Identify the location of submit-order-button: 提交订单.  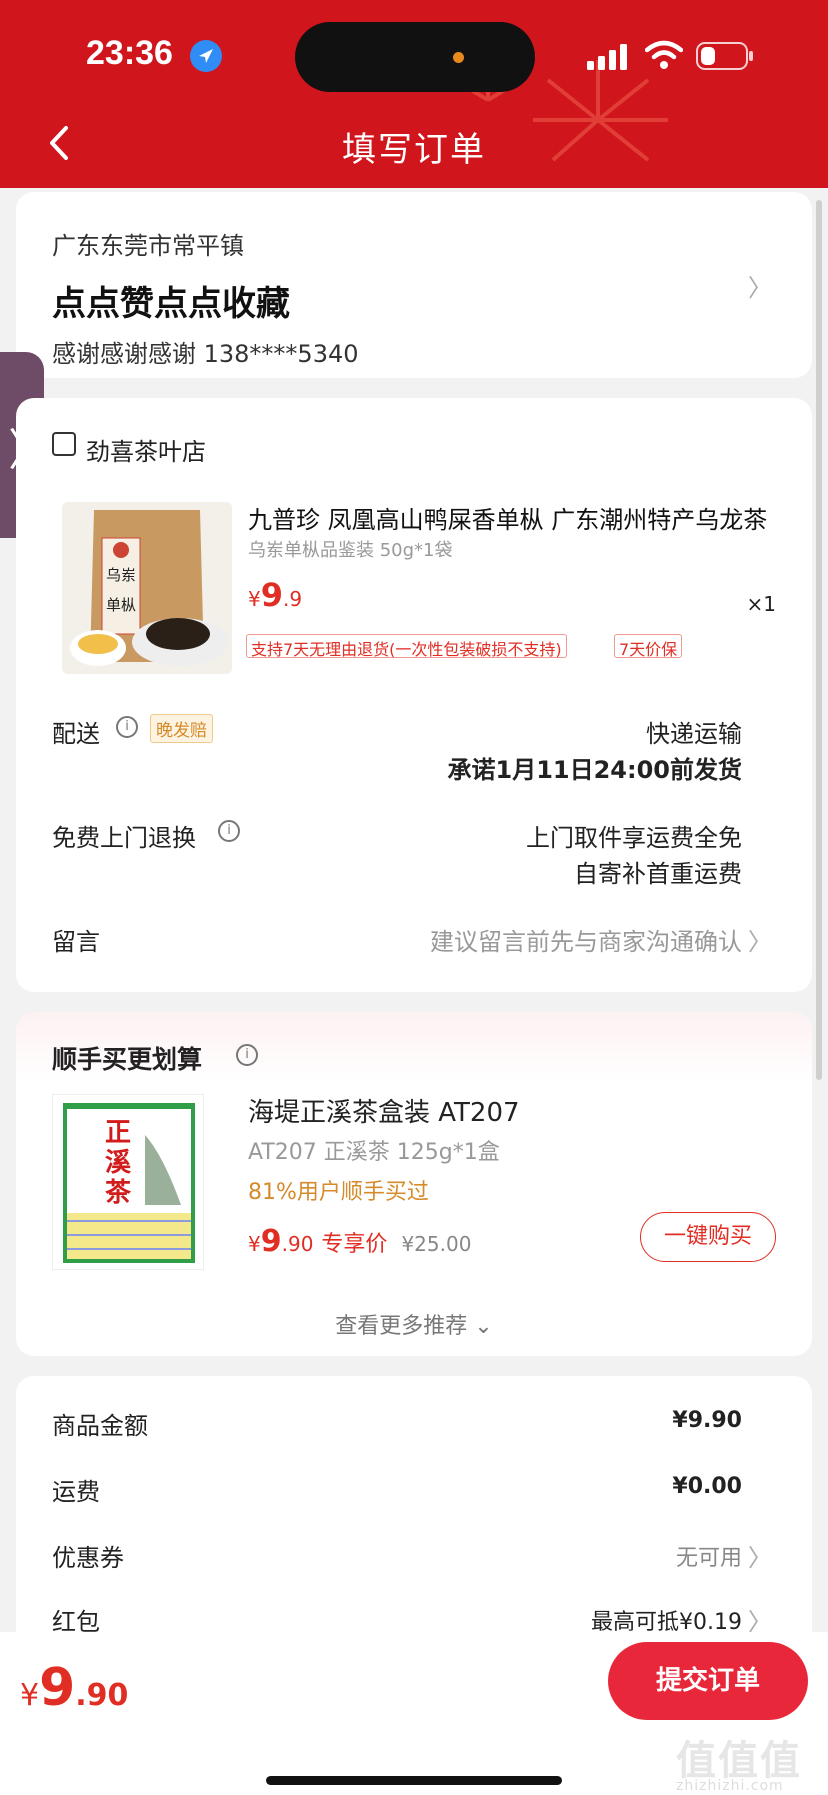
(708, 1681).